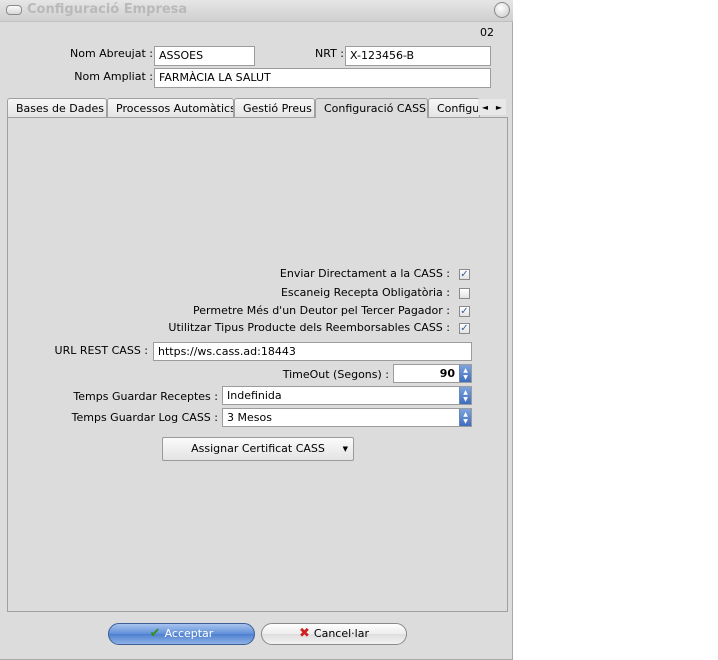  What do you see at coordinates (335, 374) in the screenshot?
I see `timeout-label: TimeOut (Segons) :` at bounding box center [335, 374].